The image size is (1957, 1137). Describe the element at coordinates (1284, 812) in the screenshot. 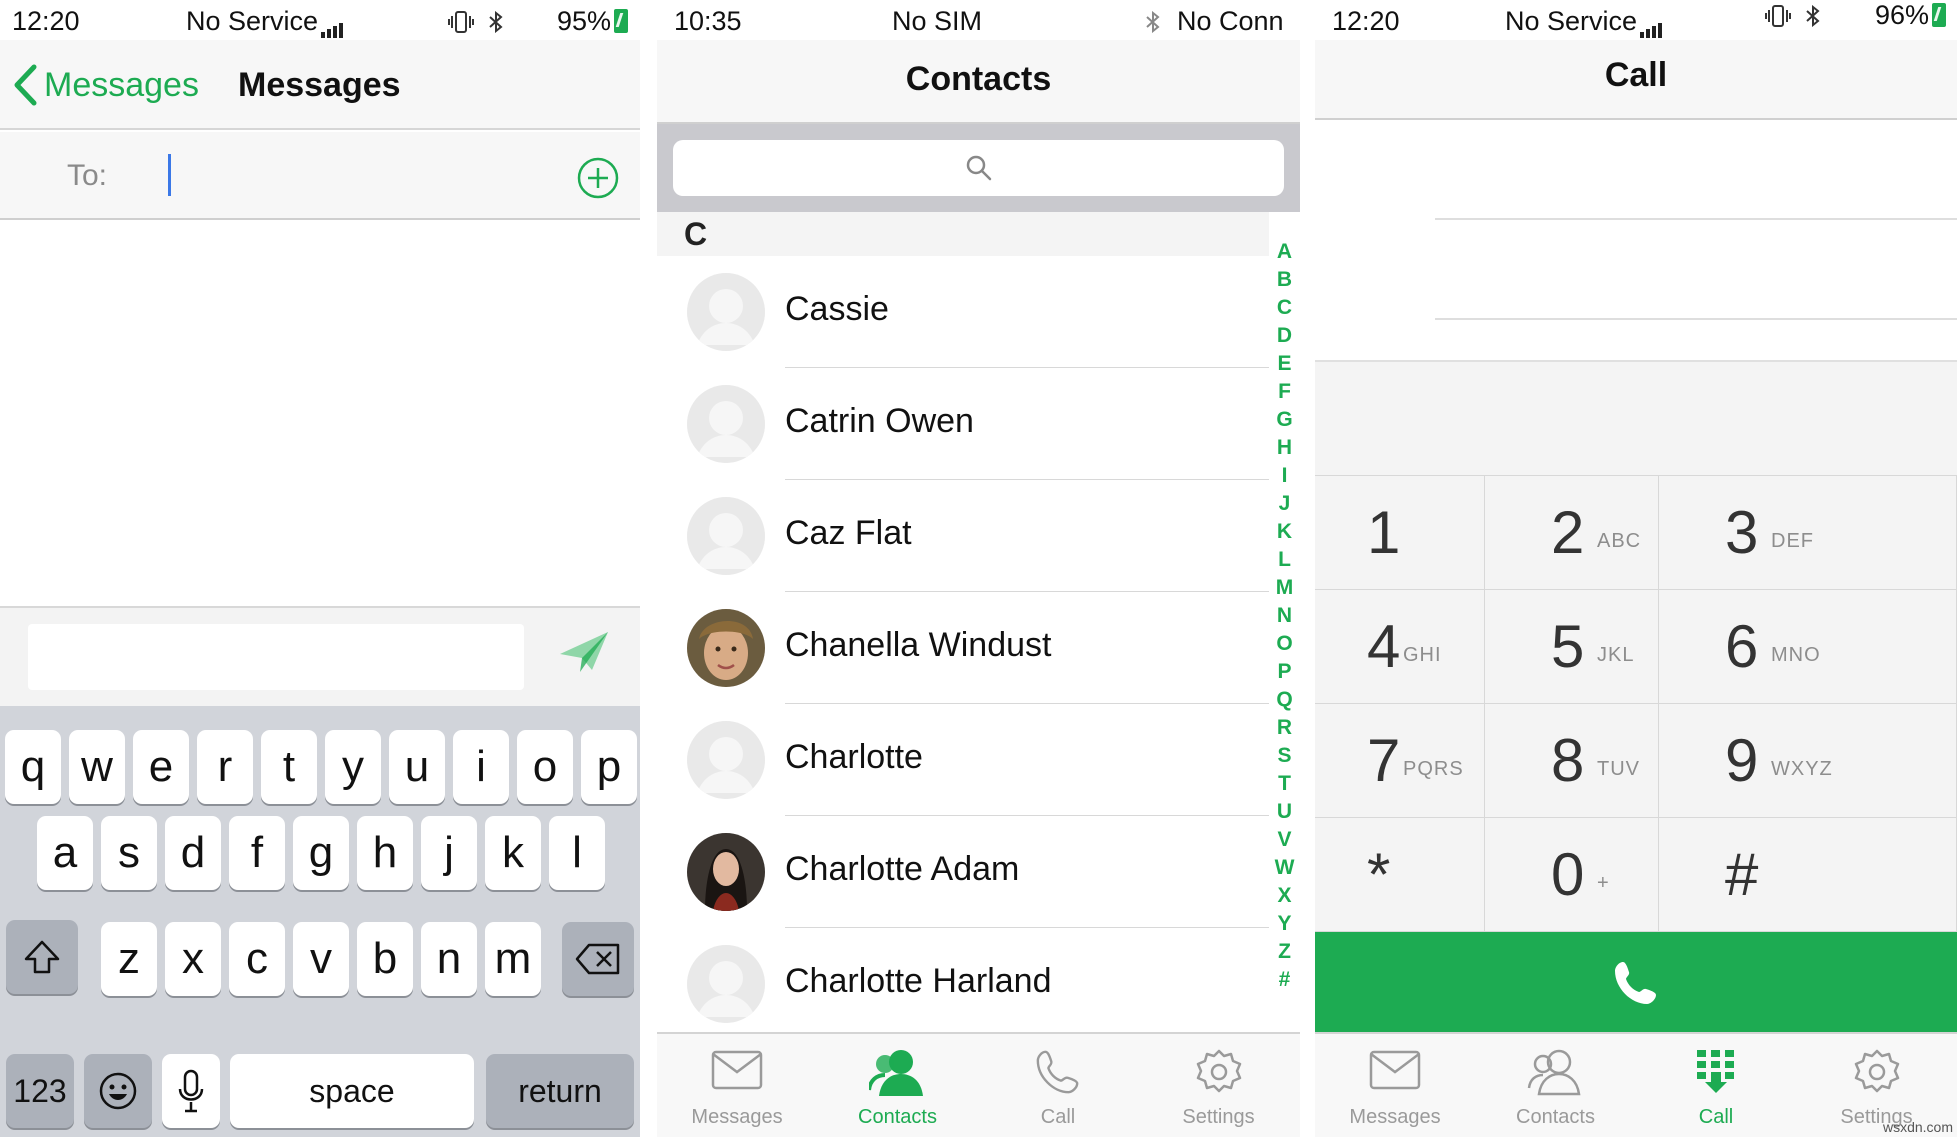

I see `index-letter: U` at that location.